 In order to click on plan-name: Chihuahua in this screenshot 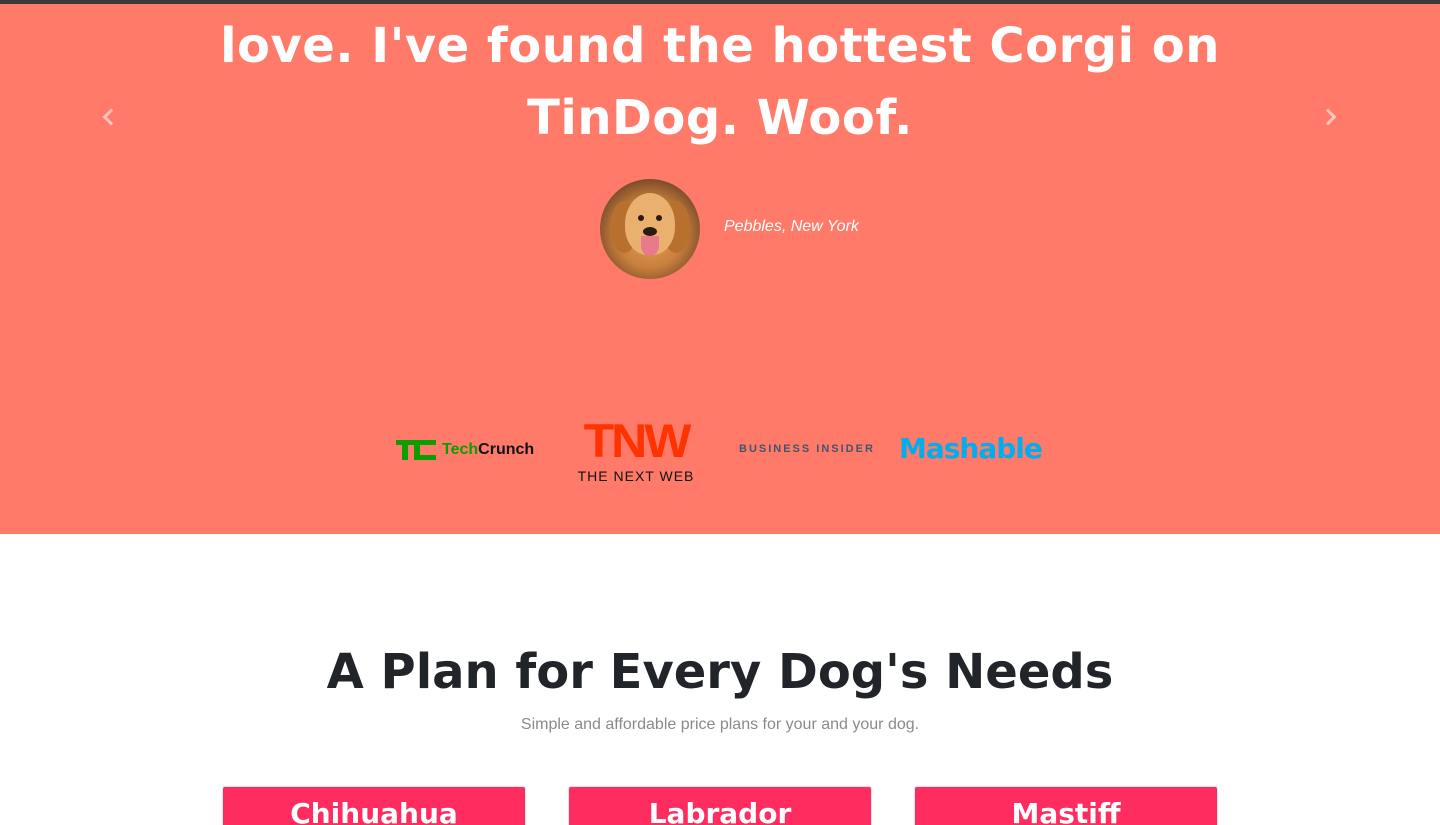, I will do `click(374, 811)`.